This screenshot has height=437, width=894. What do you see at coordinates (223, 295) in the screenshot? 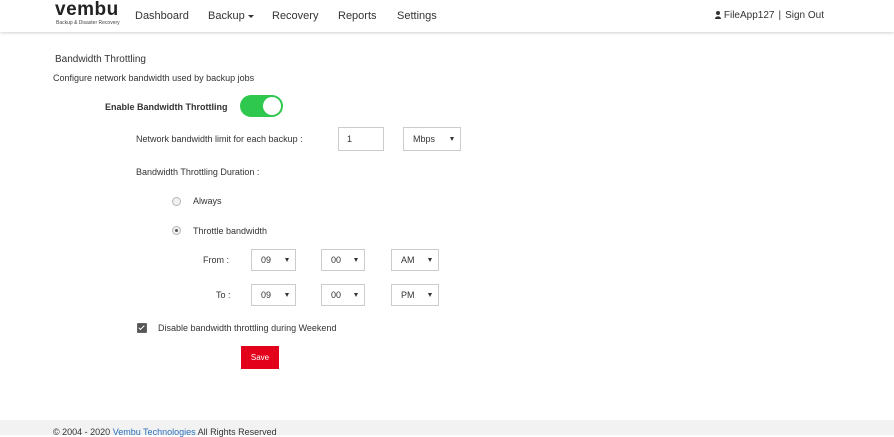
I see `to-label: To :` at bounding box center [223, 295].